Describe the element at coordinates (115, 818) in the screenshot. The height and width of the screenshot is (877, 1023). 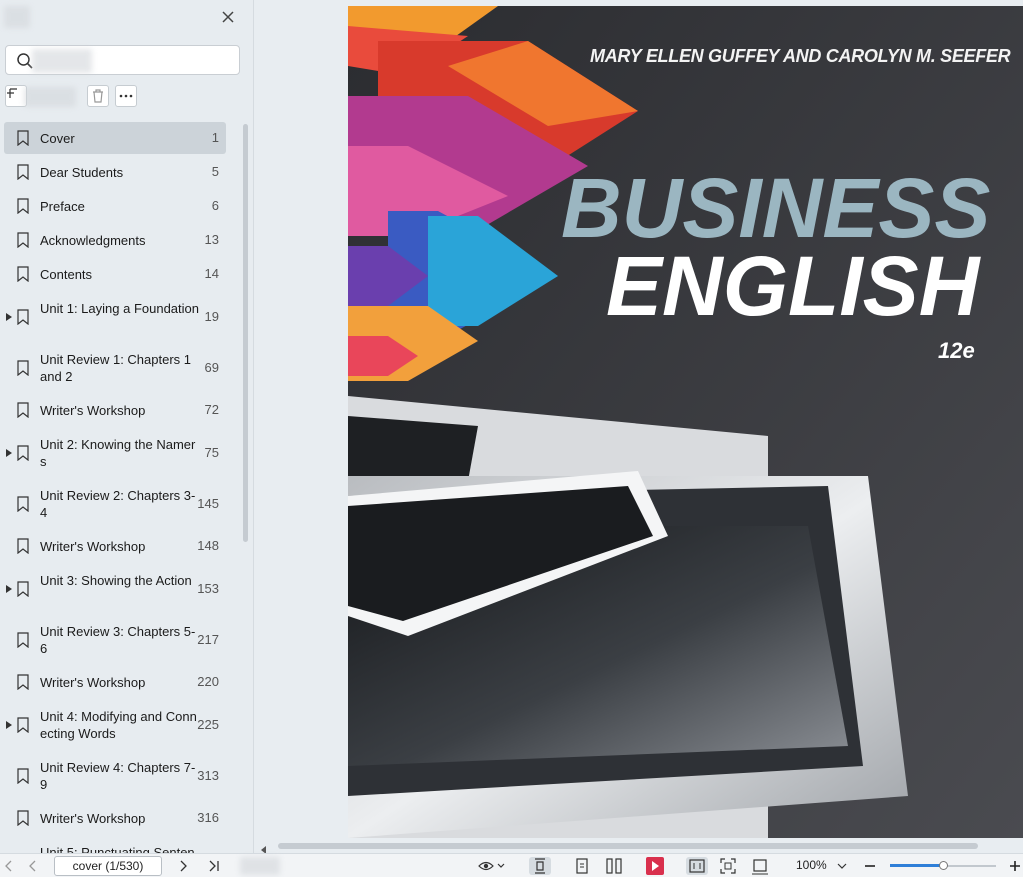
I see `outline-item: Writer's Workshop 316` at that location.